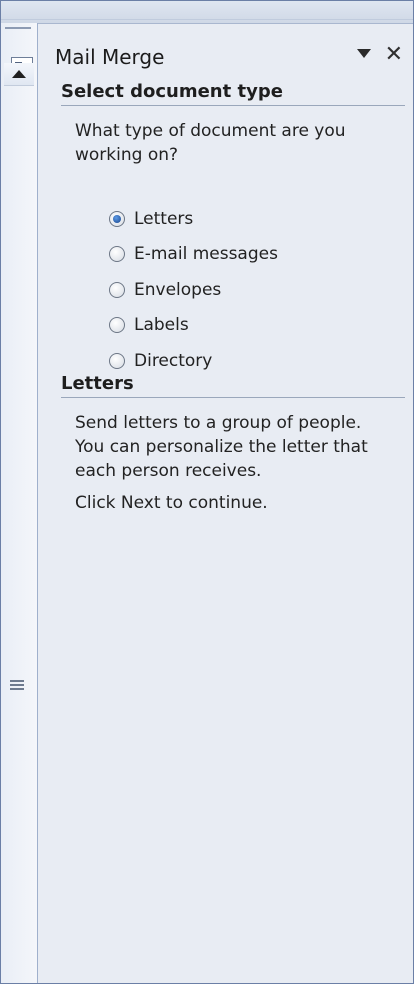  What do you see at coordinates (117, 218) in the screenshot?
I see `radio-button-checked` at bounding box center [117, 218].